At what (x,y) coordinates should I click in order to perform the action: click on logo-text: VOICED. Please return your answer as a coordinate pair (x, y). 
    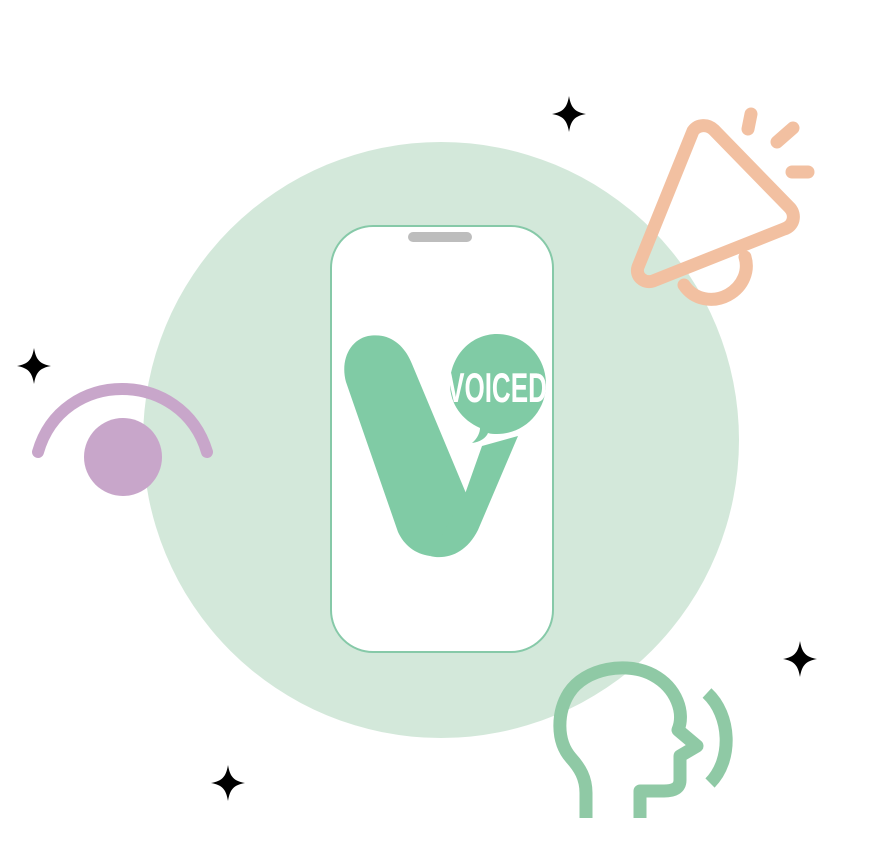
    Looking at the image, I should click on (497, 388).